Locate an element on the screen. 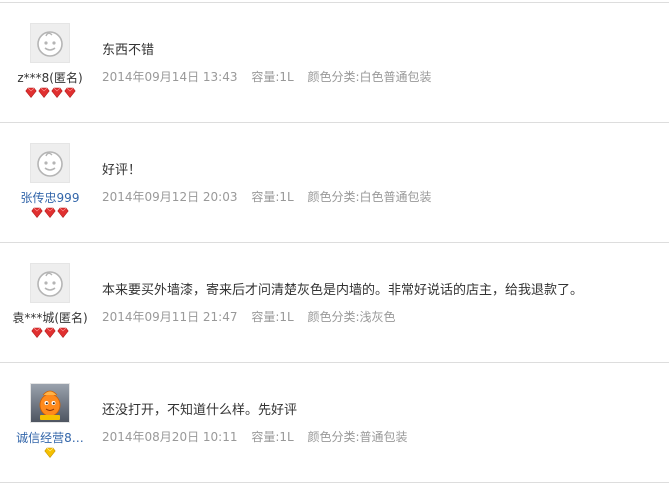  username-link: 张传忠999 is located at coordinates (50, 197).